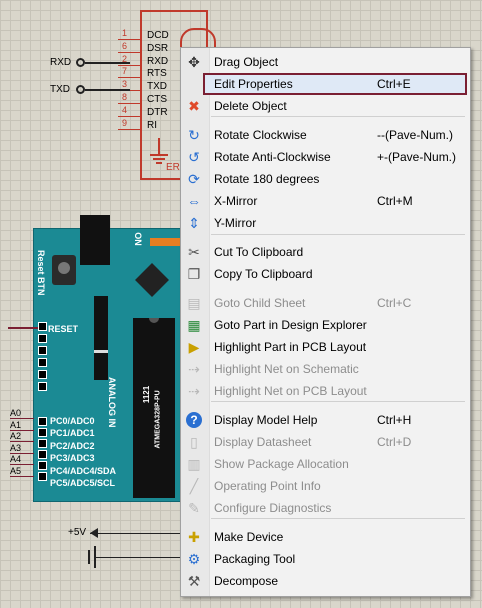 Image resolution: width=482 pixels, height=608 pixels. What do you see at coordinates (325, 179) in the screenshot?
I see `menu-item-rotate-180-degrees: ⟳ Rotate 180 degrees` at bounding box center [325, 179].